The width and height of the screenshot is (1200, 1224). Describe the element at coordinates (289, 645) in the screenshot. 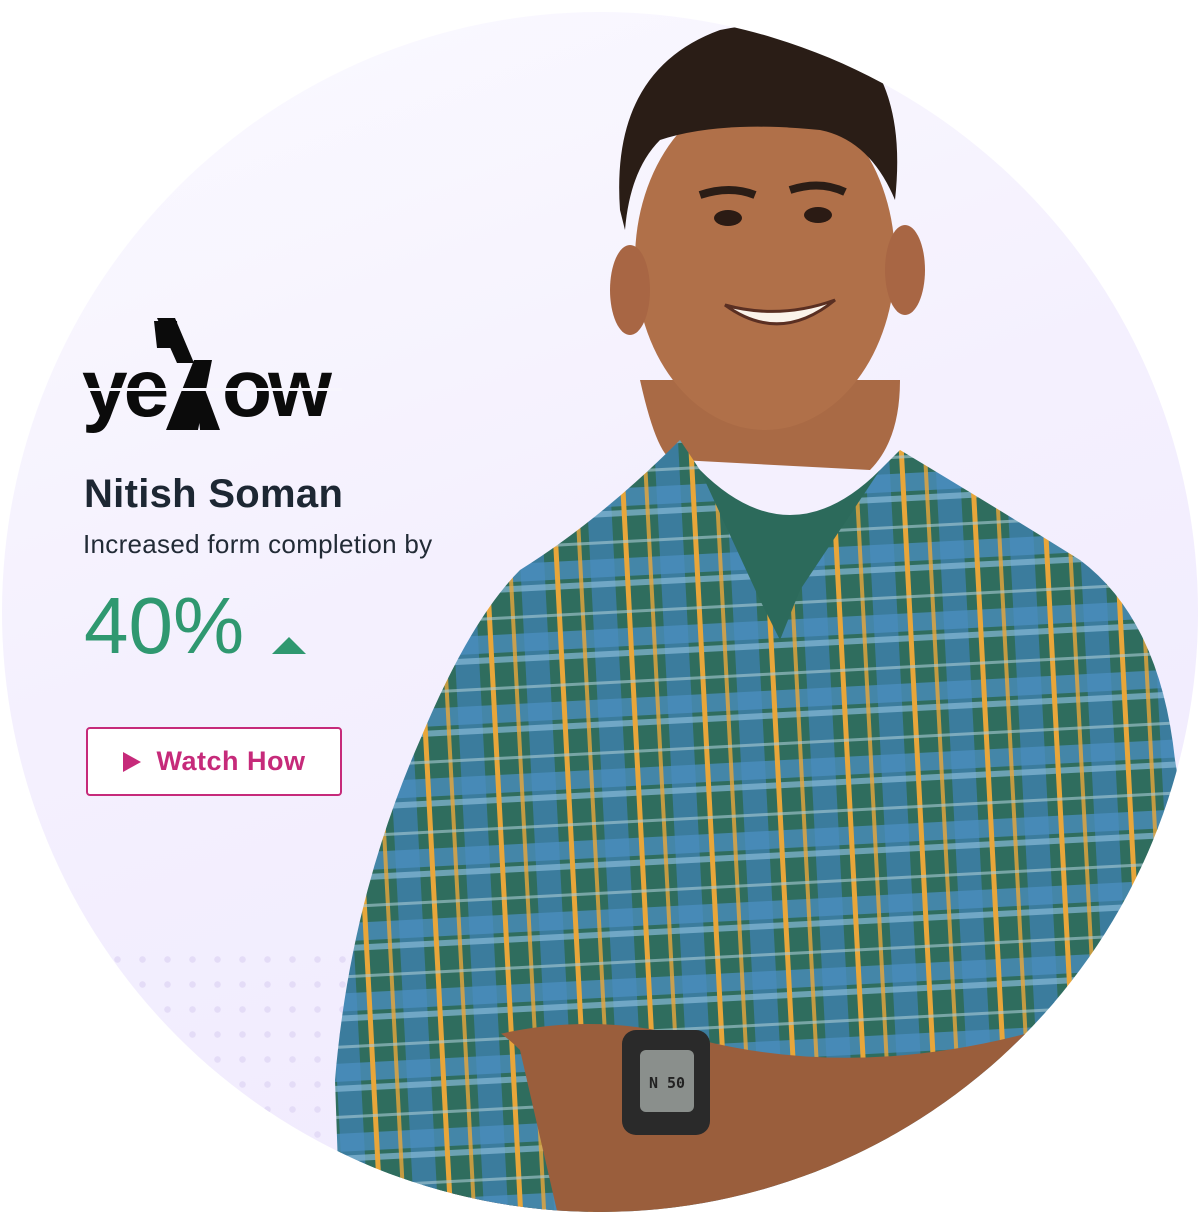

I see `trend-up-icon` at that location.